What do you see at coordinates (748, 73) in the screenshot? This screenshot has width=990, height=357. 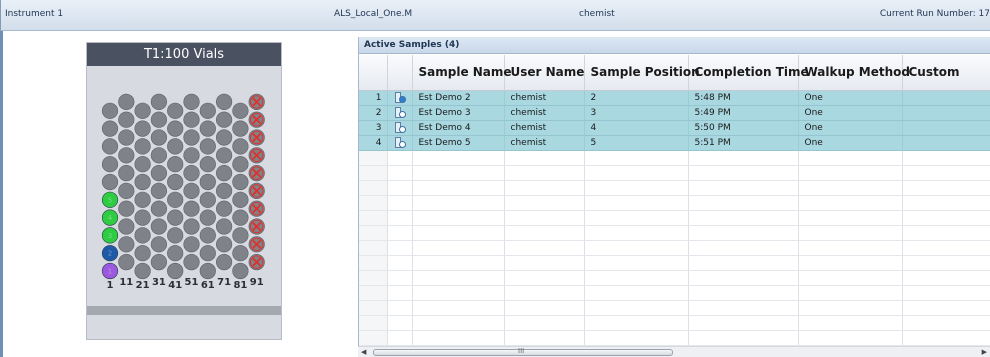 I see `completion-time-header: Completion Time` at bounding box center [748, 73].